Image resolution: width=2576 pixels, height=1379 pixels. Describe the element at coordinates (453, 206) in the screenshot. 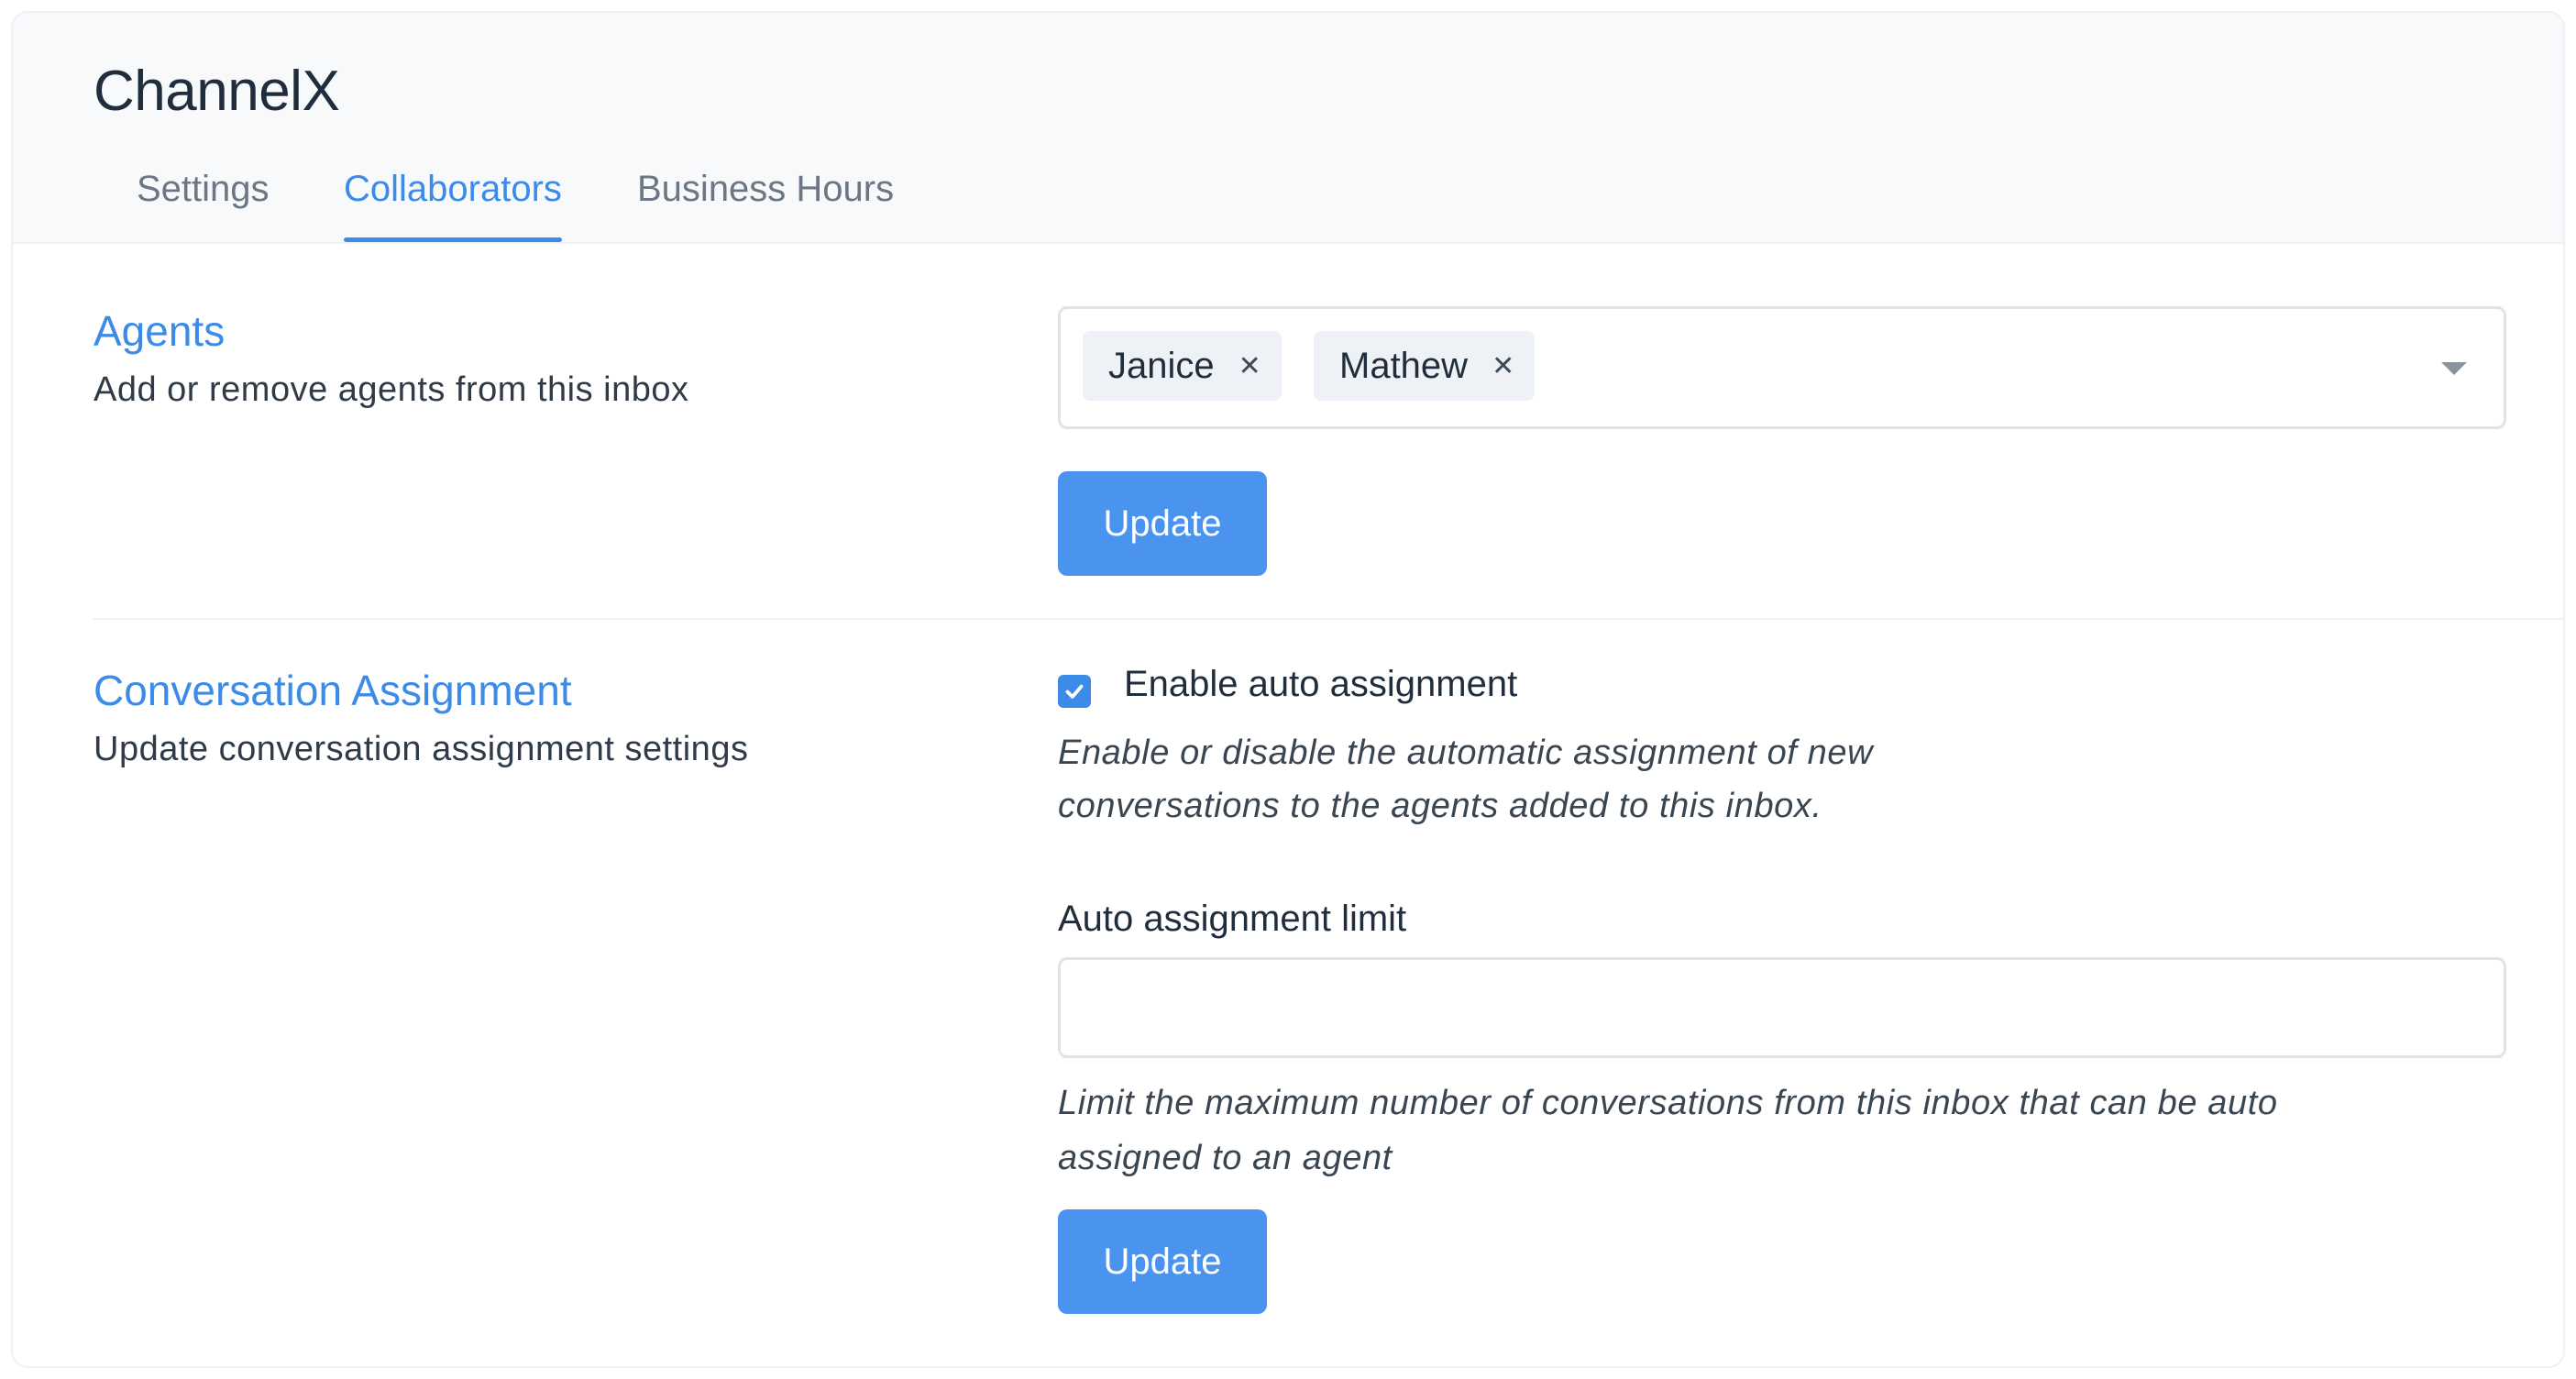

I see `tab-collaborators: Collaborators` at that location.